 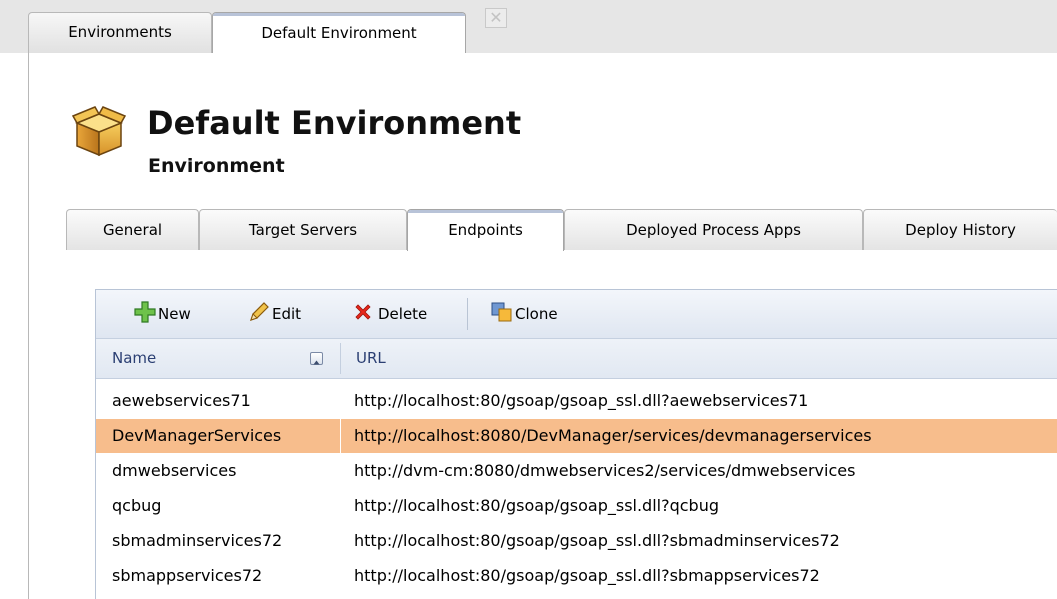 What do you see at coordinates (134, 358) in the screenshot?
I see `column-header-name: Name` at bounding box center [134, 358].